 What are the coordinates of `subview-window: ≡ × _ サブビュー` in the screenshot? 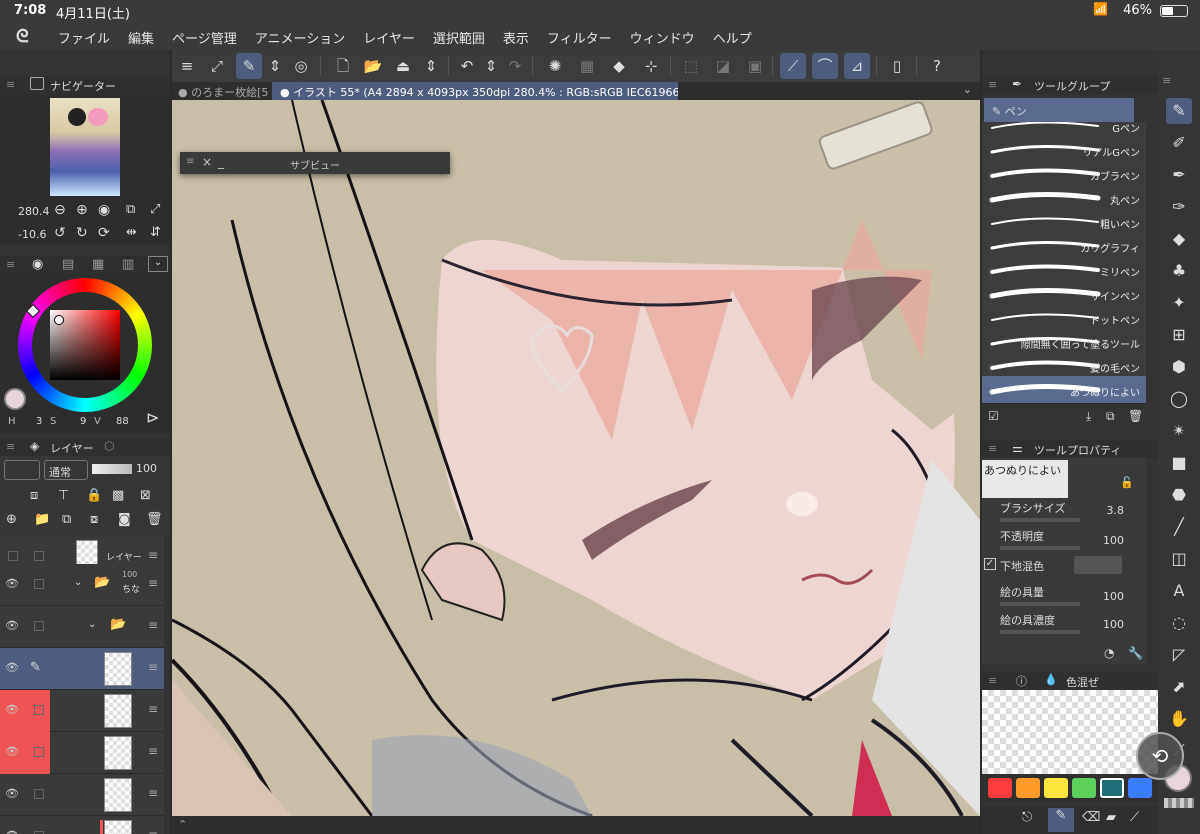 It's located at (315, 163).